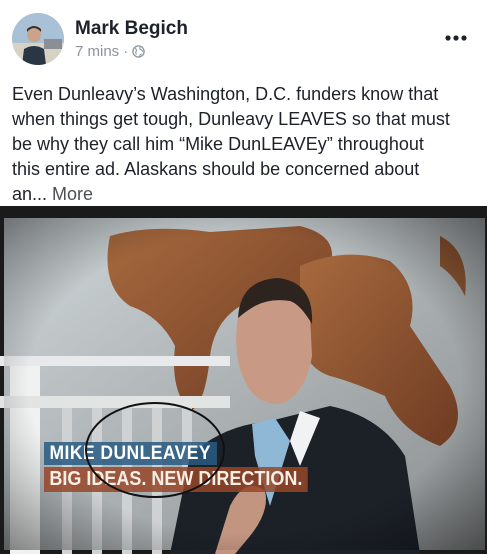  I want to click on see-more-link: More, so click(72, 194).